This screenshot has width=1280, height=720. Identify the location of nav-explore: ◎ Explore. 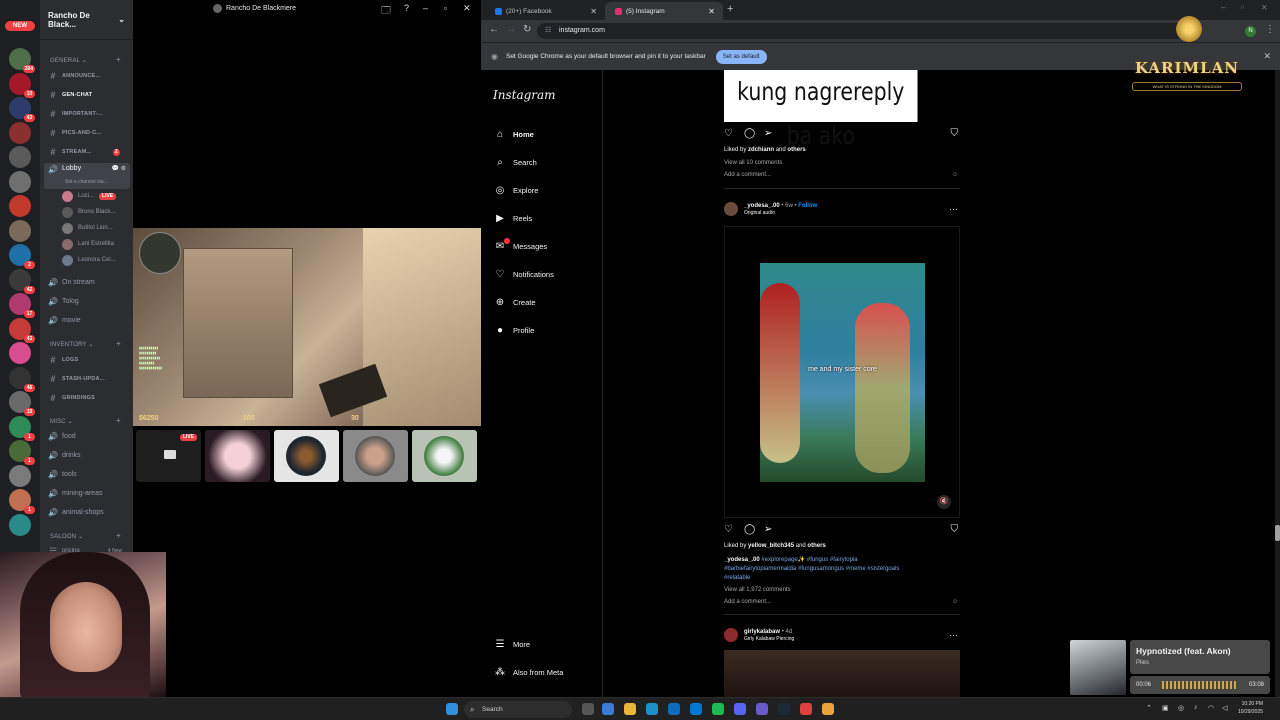
(516, 190).